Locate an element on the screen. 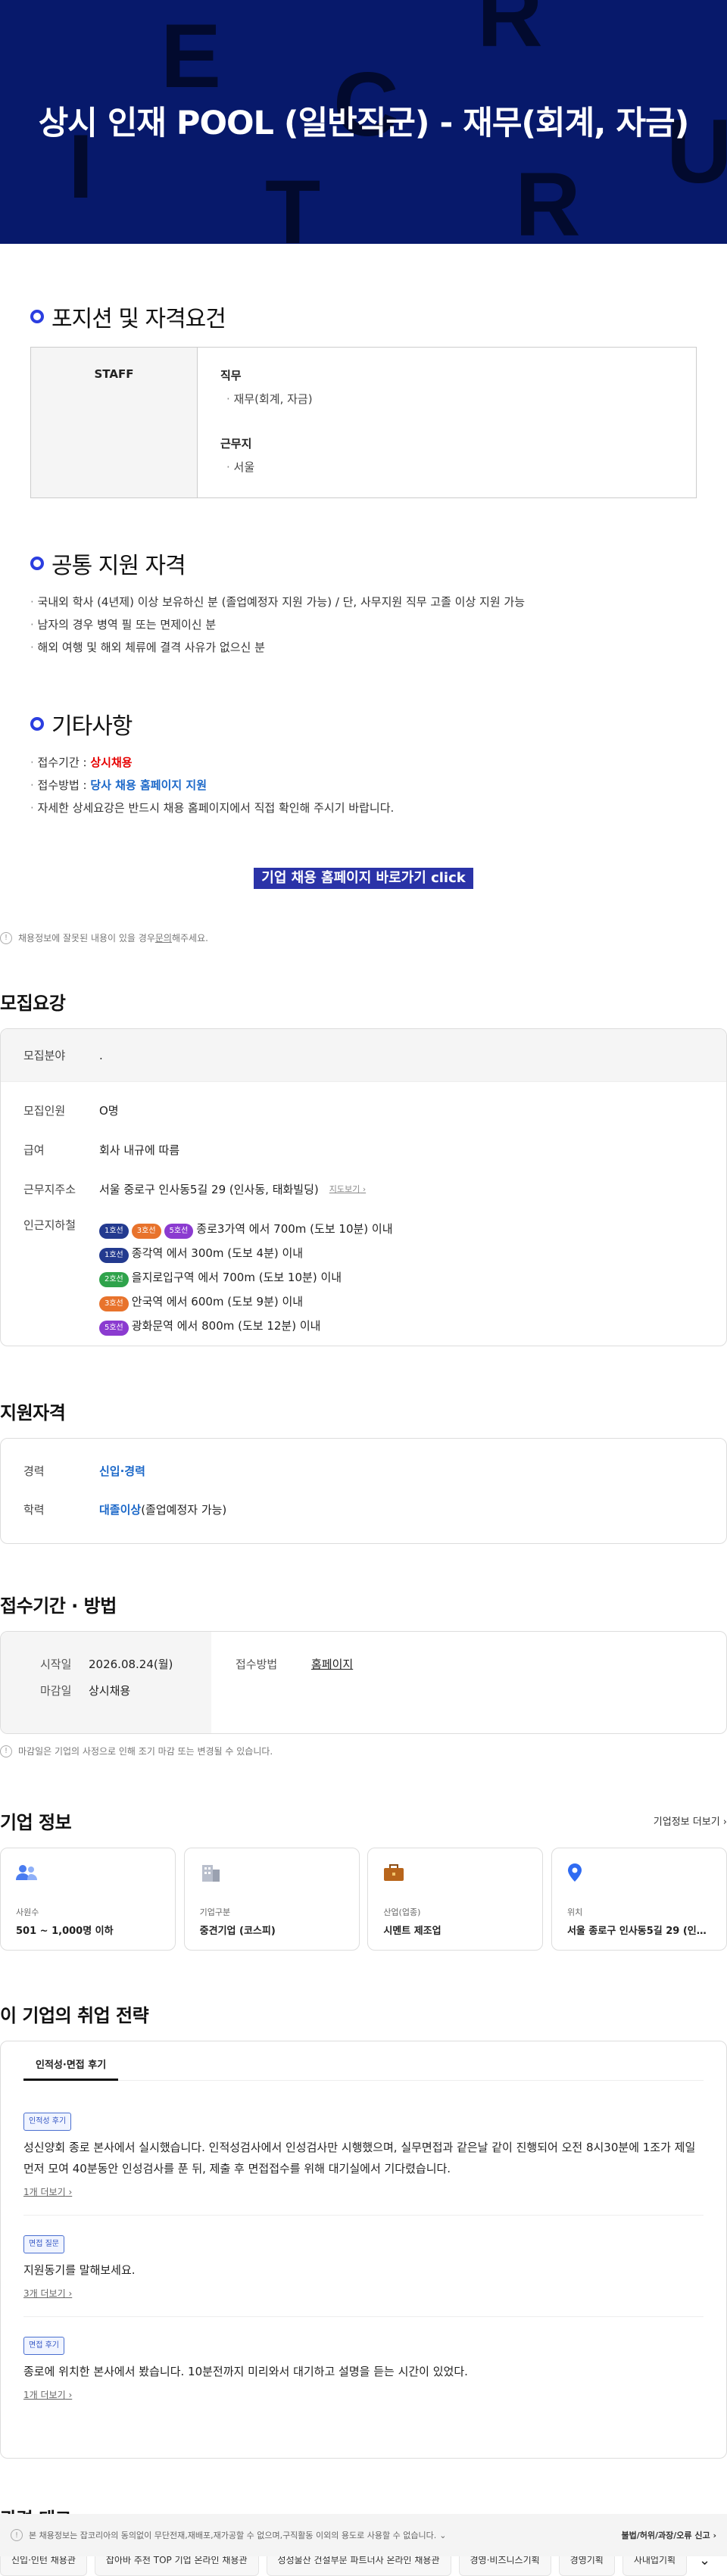 This screenshot has height=2576, width=727. list-item: 남자의 경우 병역 필 또는 면제이신 분 is located at coordinates (363, 624).